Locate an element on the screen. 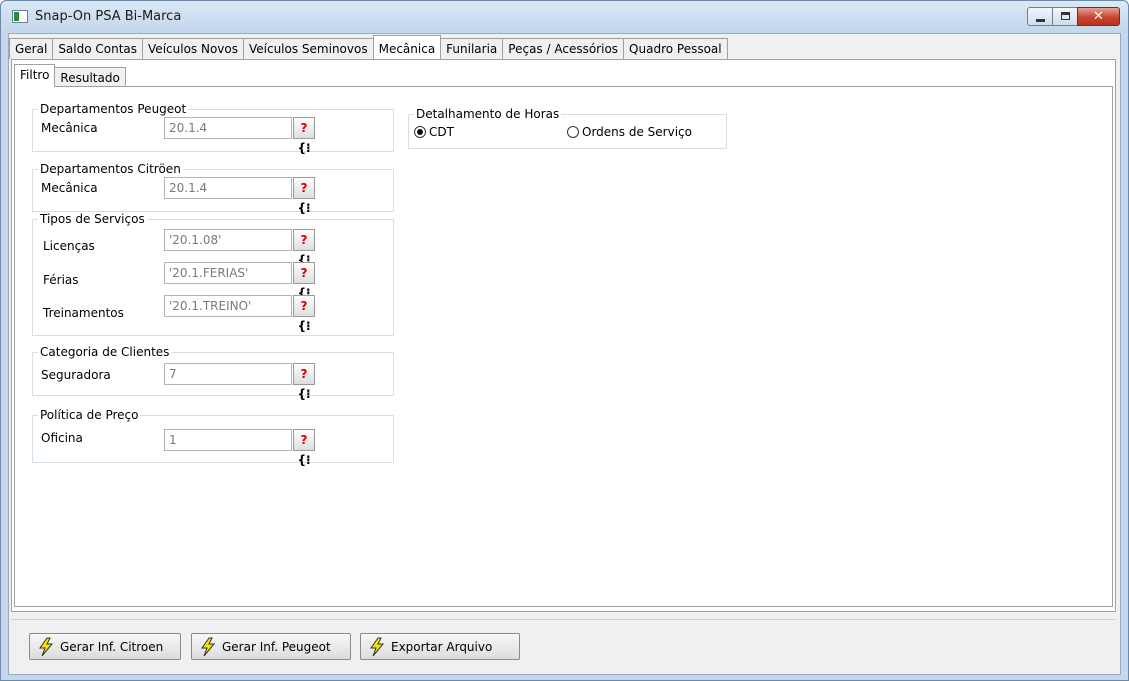  tab-pecas-acessorios: Peças / Acessórios is located at coordinates (563, 48).